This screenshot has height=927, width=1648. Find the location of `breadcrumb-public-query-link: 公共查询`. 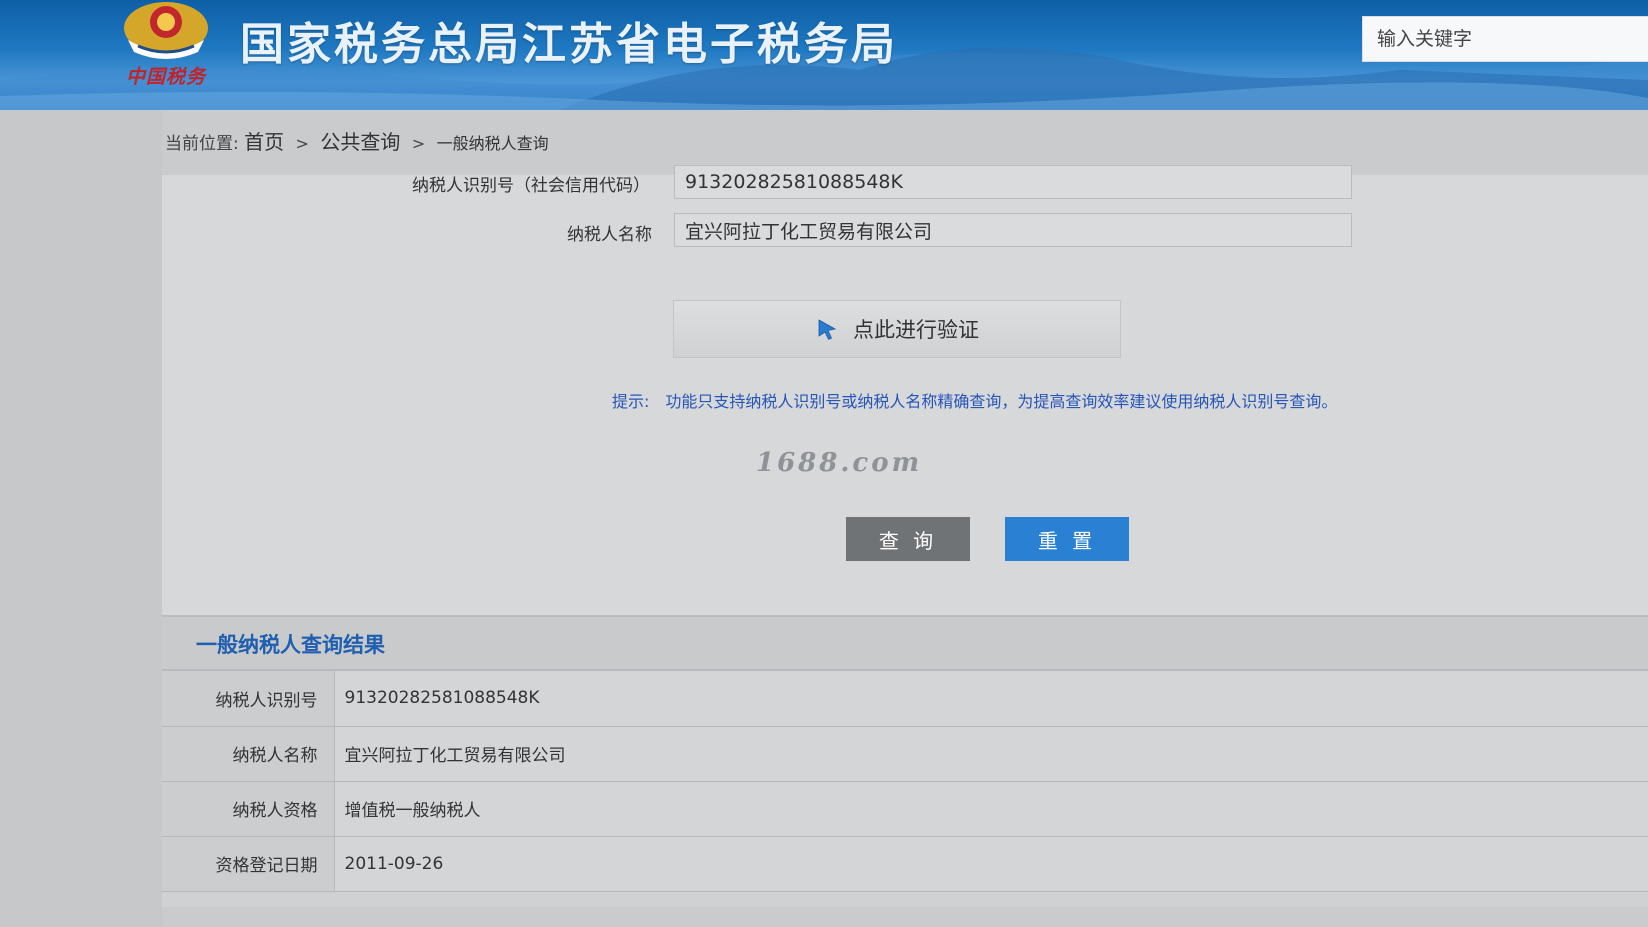

breadcrumb-public-query-link: 公共查询 is located at coordinates (360, 142).